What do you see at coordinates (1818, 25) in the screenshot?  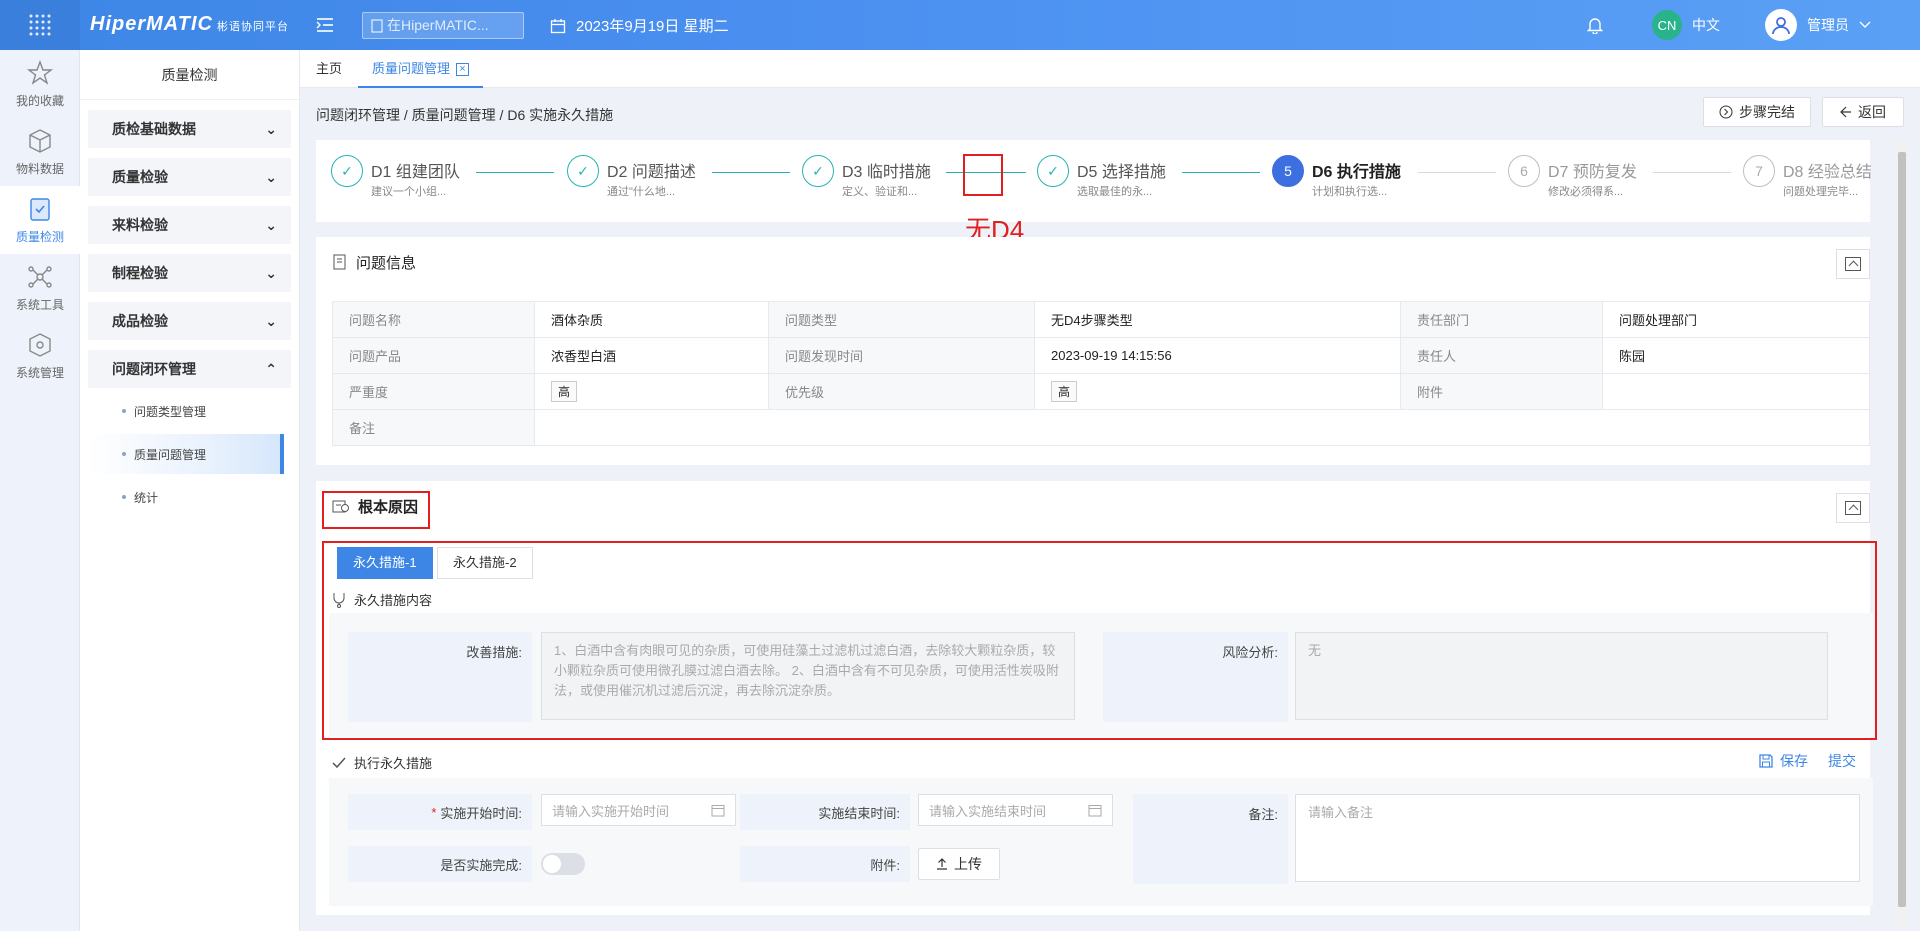 I see `user-menu: 管理员` at bounding box center [1818, 25].